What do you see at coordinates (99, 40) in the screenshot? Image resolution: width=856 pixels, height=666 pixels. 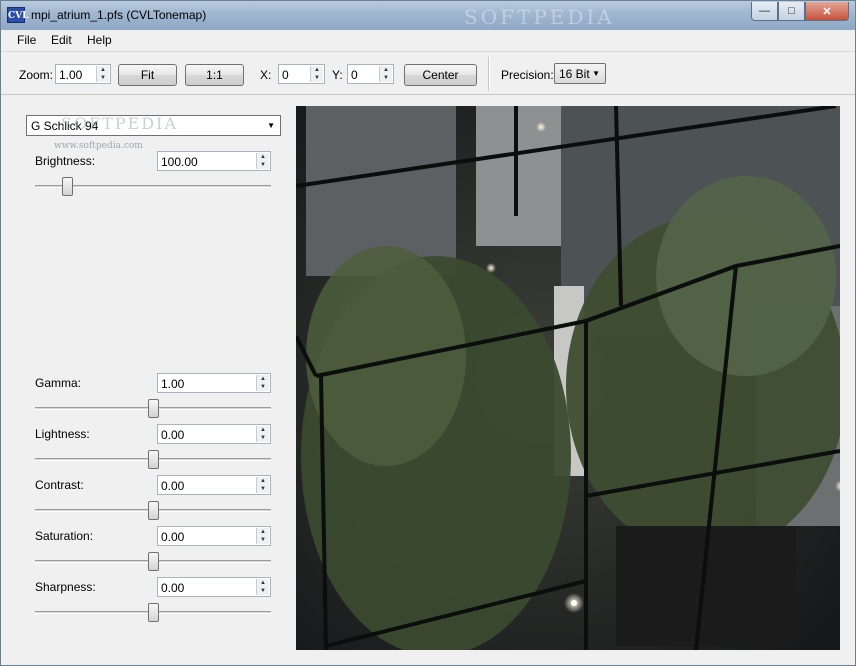 I see `menu-help: Help` at bounding box center [99, 40].